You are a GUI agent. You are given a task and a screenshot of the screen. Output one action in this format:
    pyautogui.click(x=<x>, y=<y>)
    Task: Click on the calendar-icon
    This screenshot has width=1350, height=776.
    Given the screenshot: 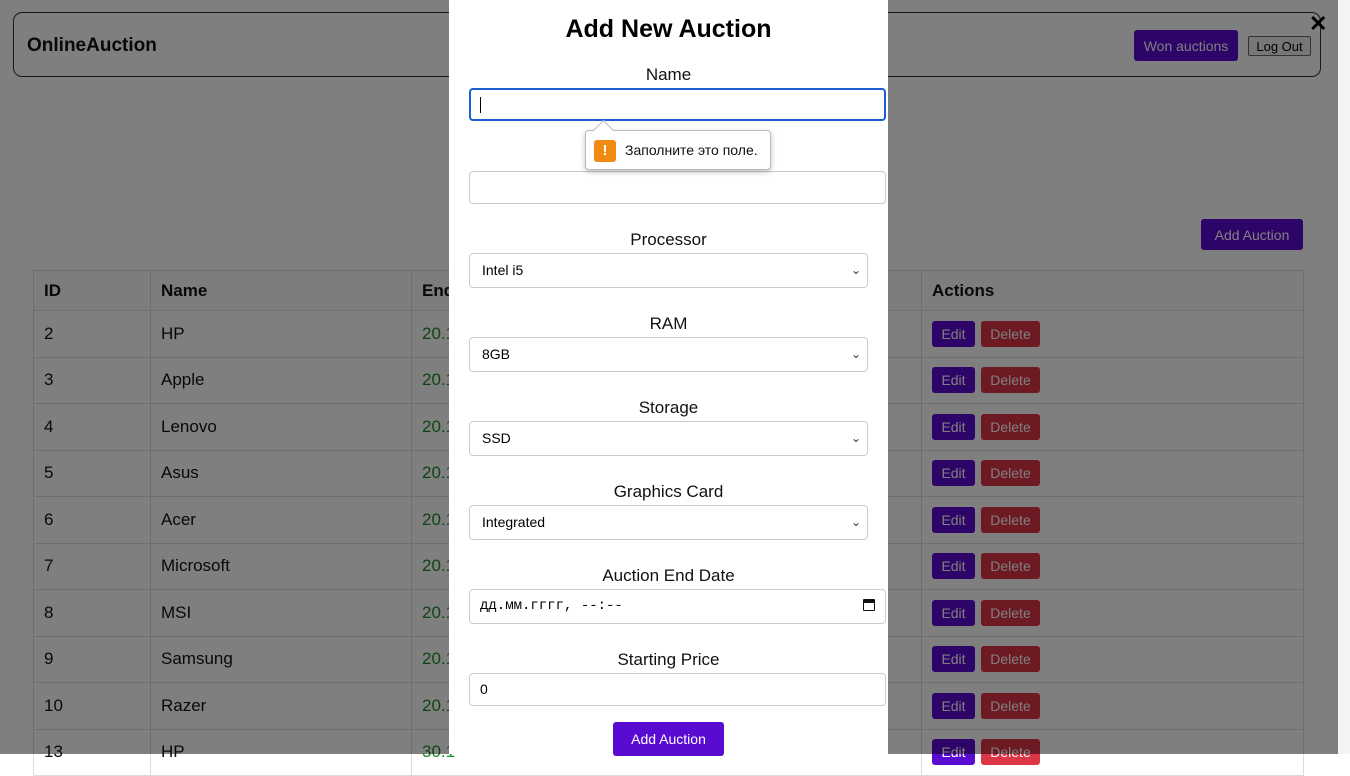 What is the action you would take?
    pyautogui.click(x=869, y=605)
    